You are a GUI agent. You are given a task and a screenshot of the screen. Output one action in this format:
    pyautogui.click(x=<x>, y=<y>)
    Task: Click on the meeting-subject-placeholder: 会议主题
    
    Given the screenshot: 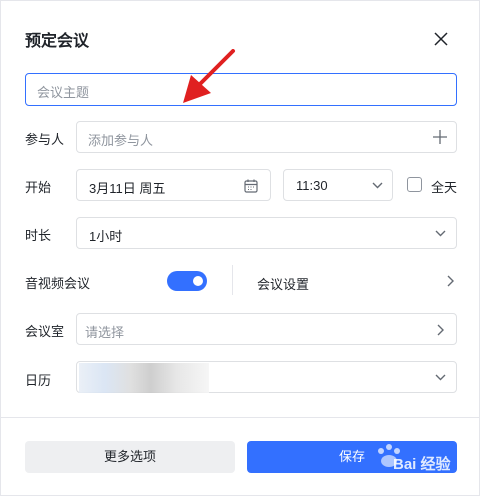 What is the action you would take?
    pyautogui.click(x=63, y=92)
    